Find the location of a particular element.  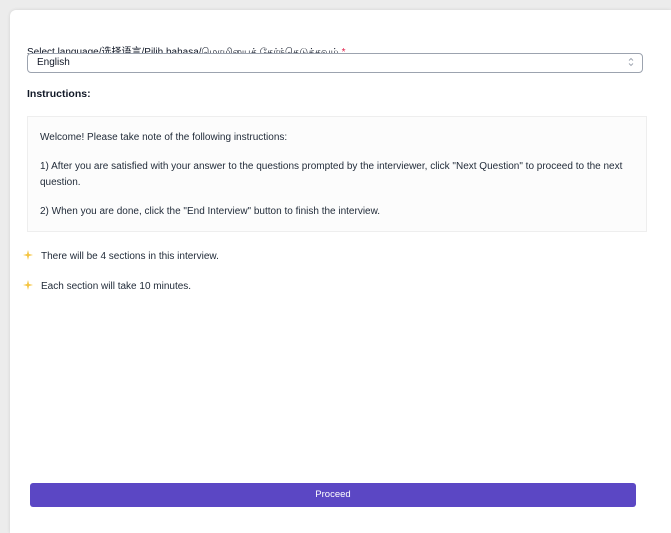

note-text: Each section will take 10 minutes. is located at coordinates (116, 286).